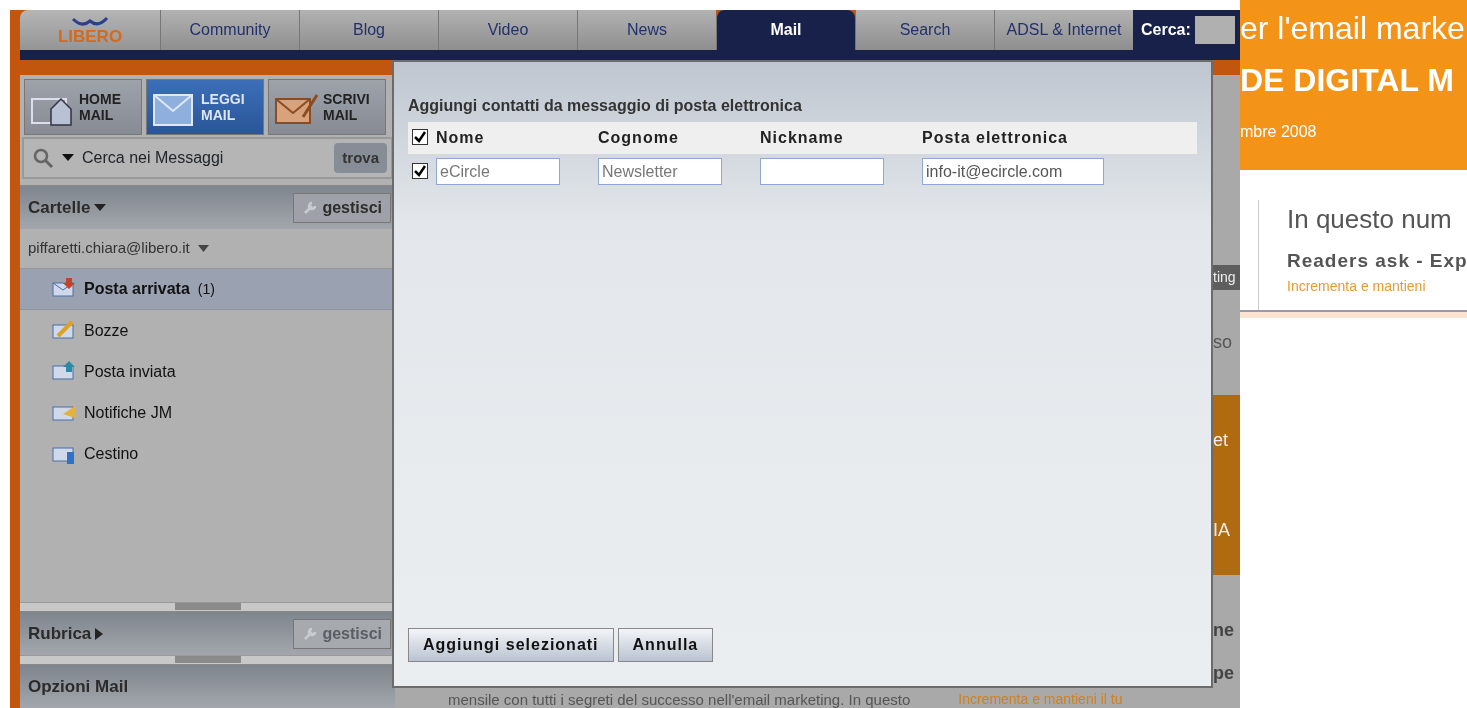 The height and width of the screenshot is (708, 1467). Describe the element at coordinates (368, 30) in the screenshot. I see `nav-tab: Blog` at that location.